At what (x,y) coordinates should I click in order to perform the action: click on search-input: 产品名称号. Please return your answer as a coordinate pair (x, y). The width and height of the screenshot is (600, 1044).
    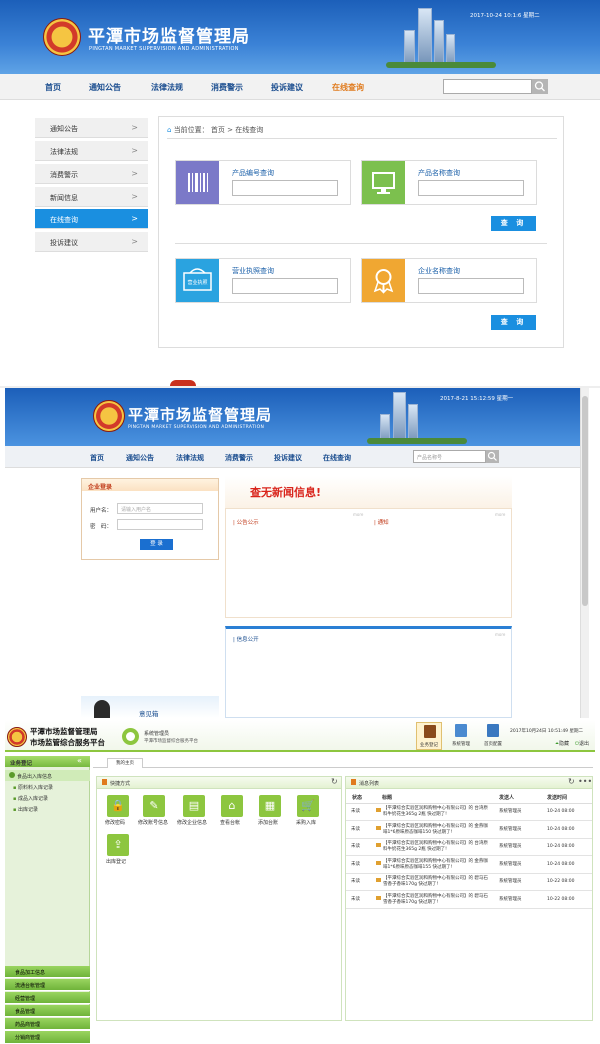
    Looking at the image, I should click on (449, 456).